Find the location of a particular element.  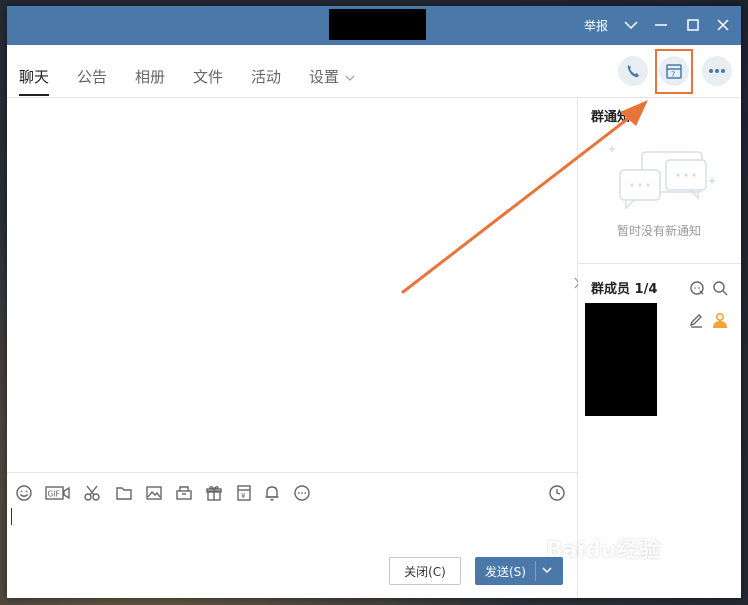

close-icon is located at coordinates (723, 25).